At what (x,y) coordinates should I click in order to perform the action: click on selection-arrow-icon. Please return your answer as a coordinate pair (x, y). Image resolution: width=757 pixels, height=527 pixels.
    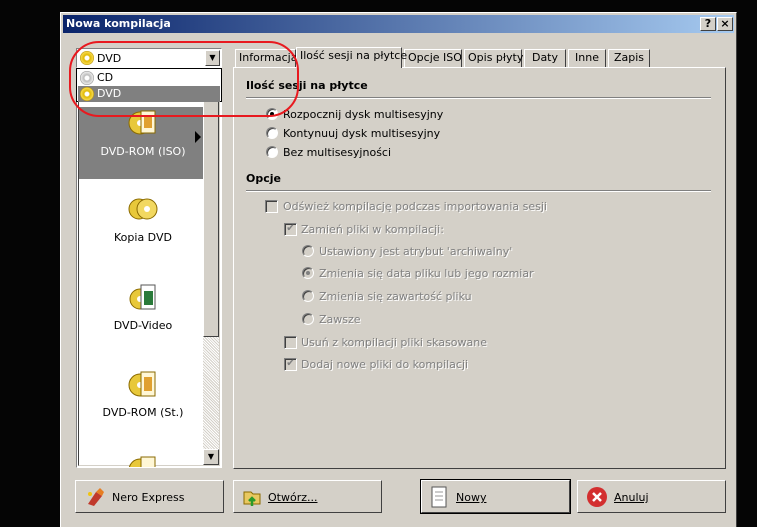
    Looking at the image, I should click on (198, 137).